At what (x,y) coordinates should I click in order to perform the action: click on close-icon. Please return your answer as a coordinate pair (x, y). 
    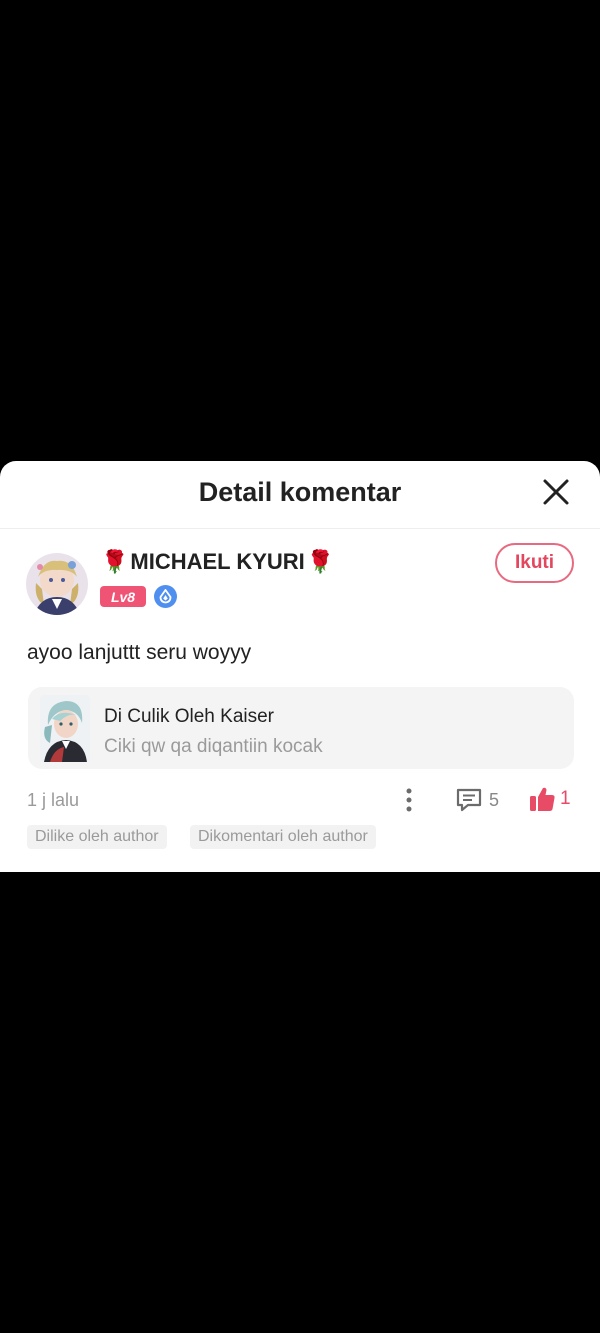
    Looking at the image, I should click on (556, 492).